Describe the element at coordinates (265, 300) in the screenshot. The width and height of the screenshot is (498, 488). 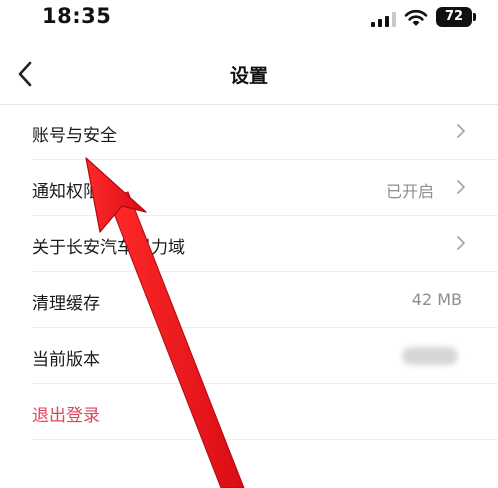
I see `settings-row-clear-cache: 清理缓存 42 MB` at that location.